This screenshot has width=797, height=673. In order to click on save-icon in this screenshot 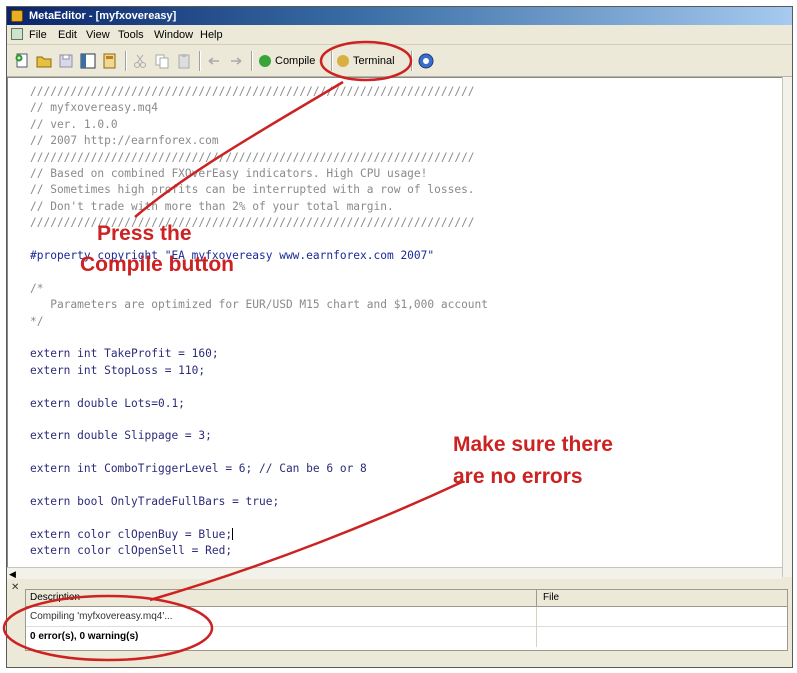, I will do `click(66, 61)`.